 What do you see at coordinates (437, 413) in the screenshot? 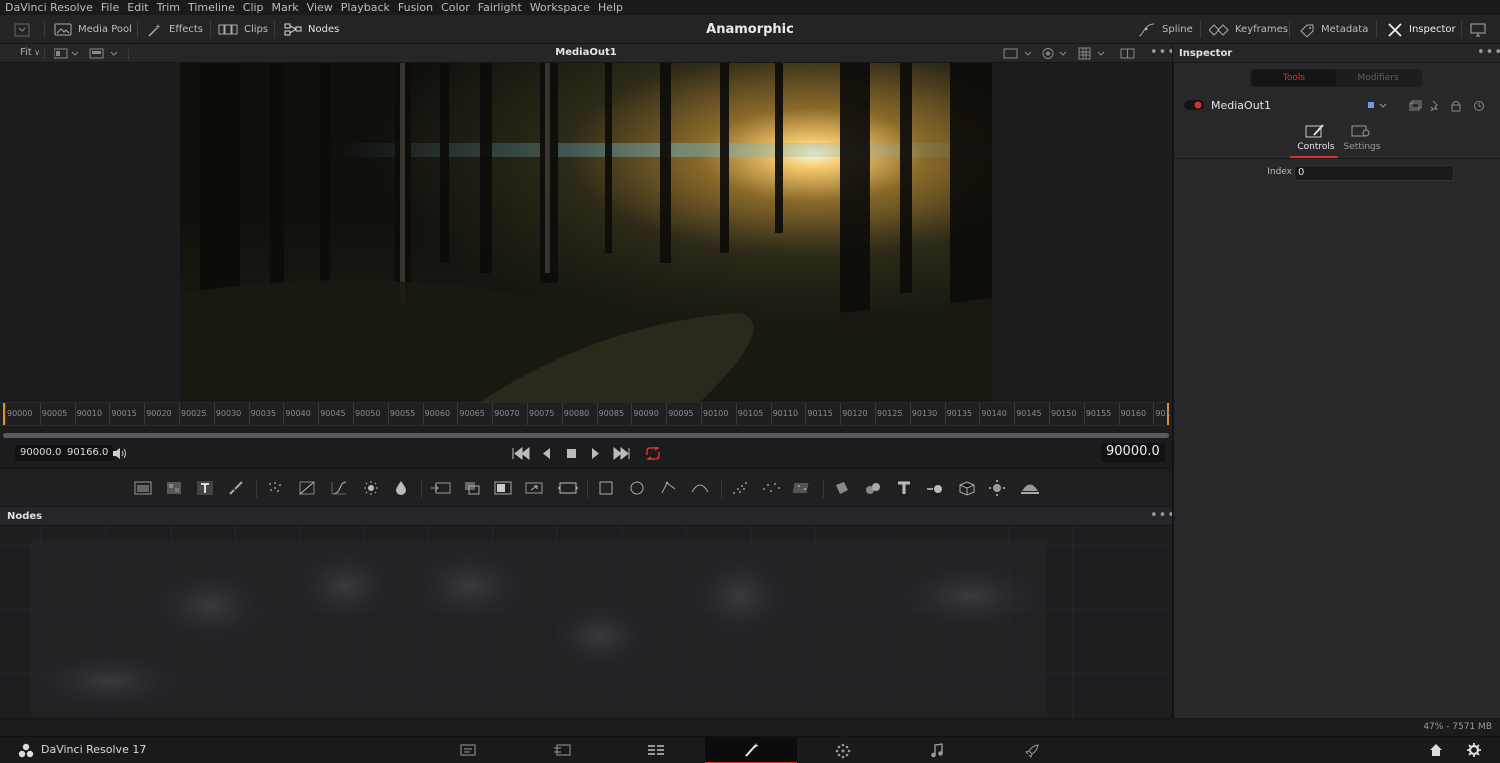
I see `ruler-tick-label: 90060` at bounding box center [437, 413].